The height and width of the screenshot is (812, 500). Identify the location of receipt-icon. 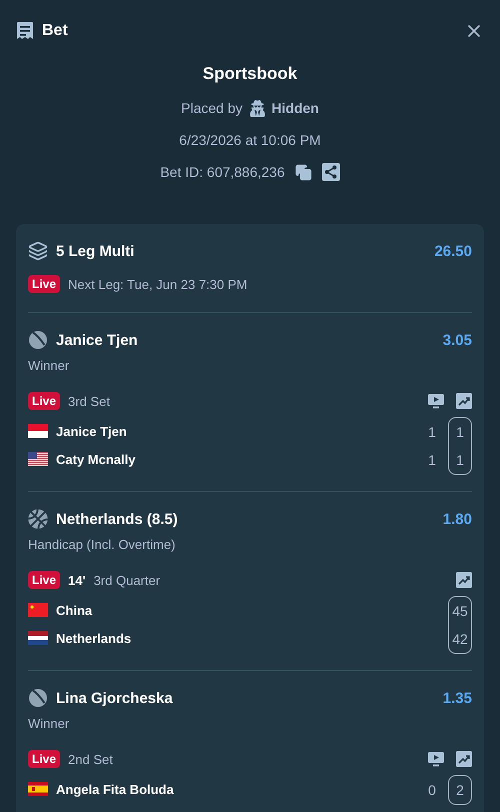
(25, 31).